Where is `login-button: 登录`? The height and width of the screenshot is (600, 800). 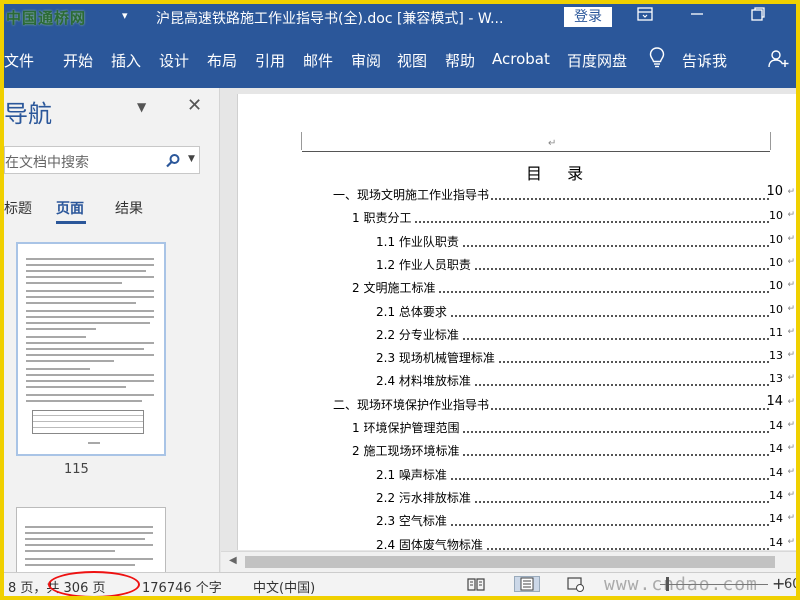
login-button: 登录 is located at coordinates (588, 17).